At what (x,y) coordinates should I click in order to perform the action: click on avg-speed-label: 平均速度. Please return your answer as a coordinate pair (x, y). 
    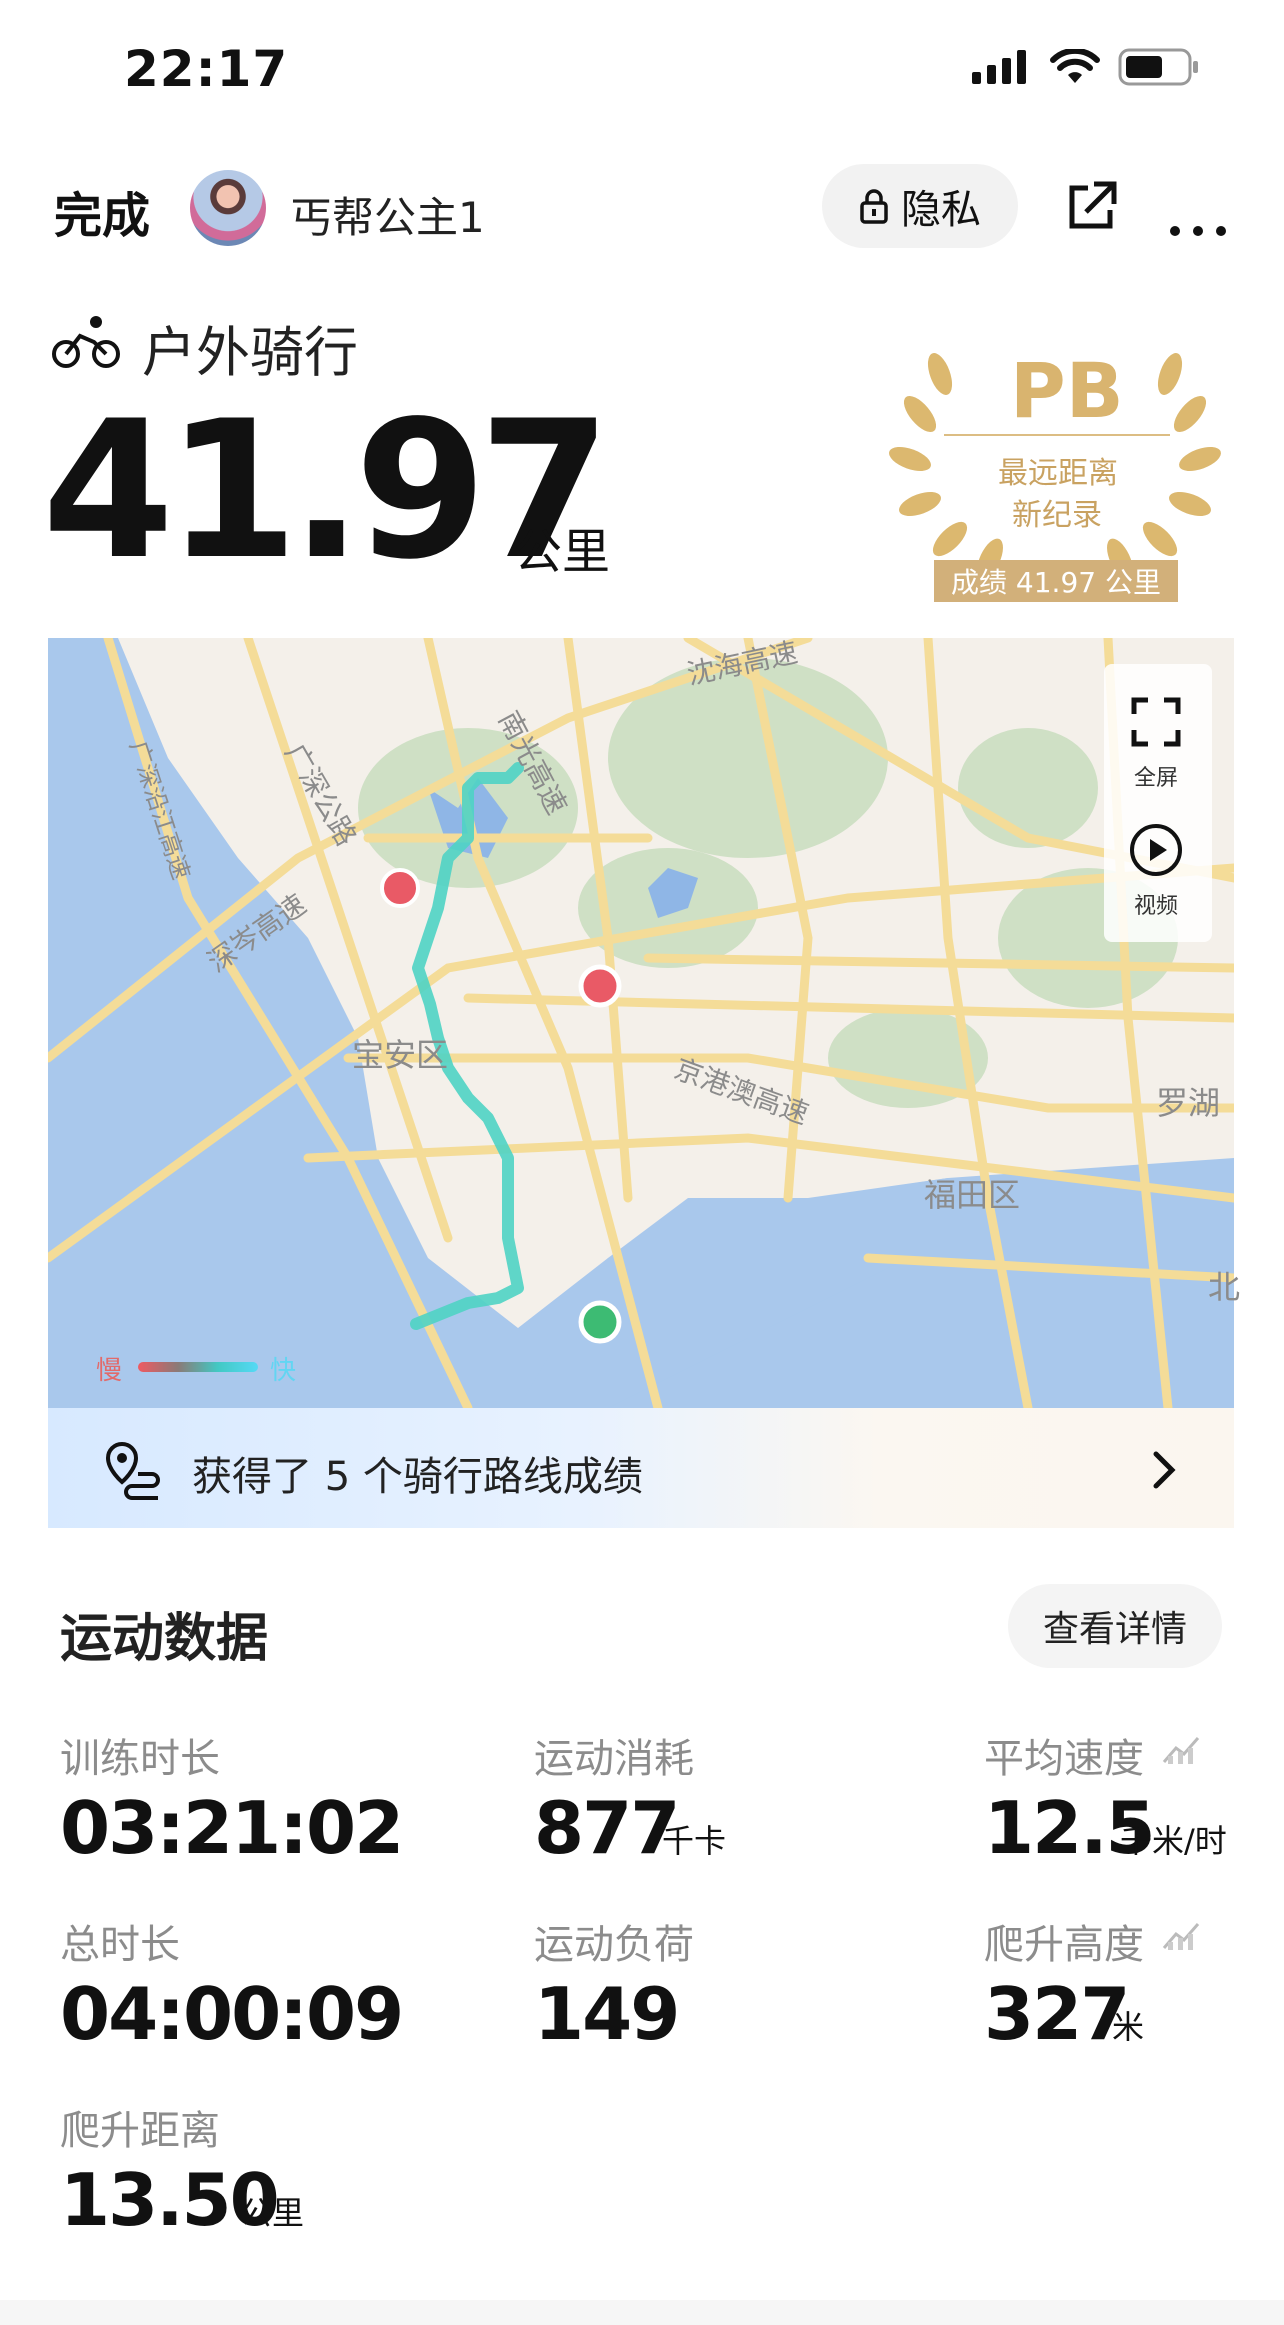
    Looking at the image, I should click on (1064, 1759).